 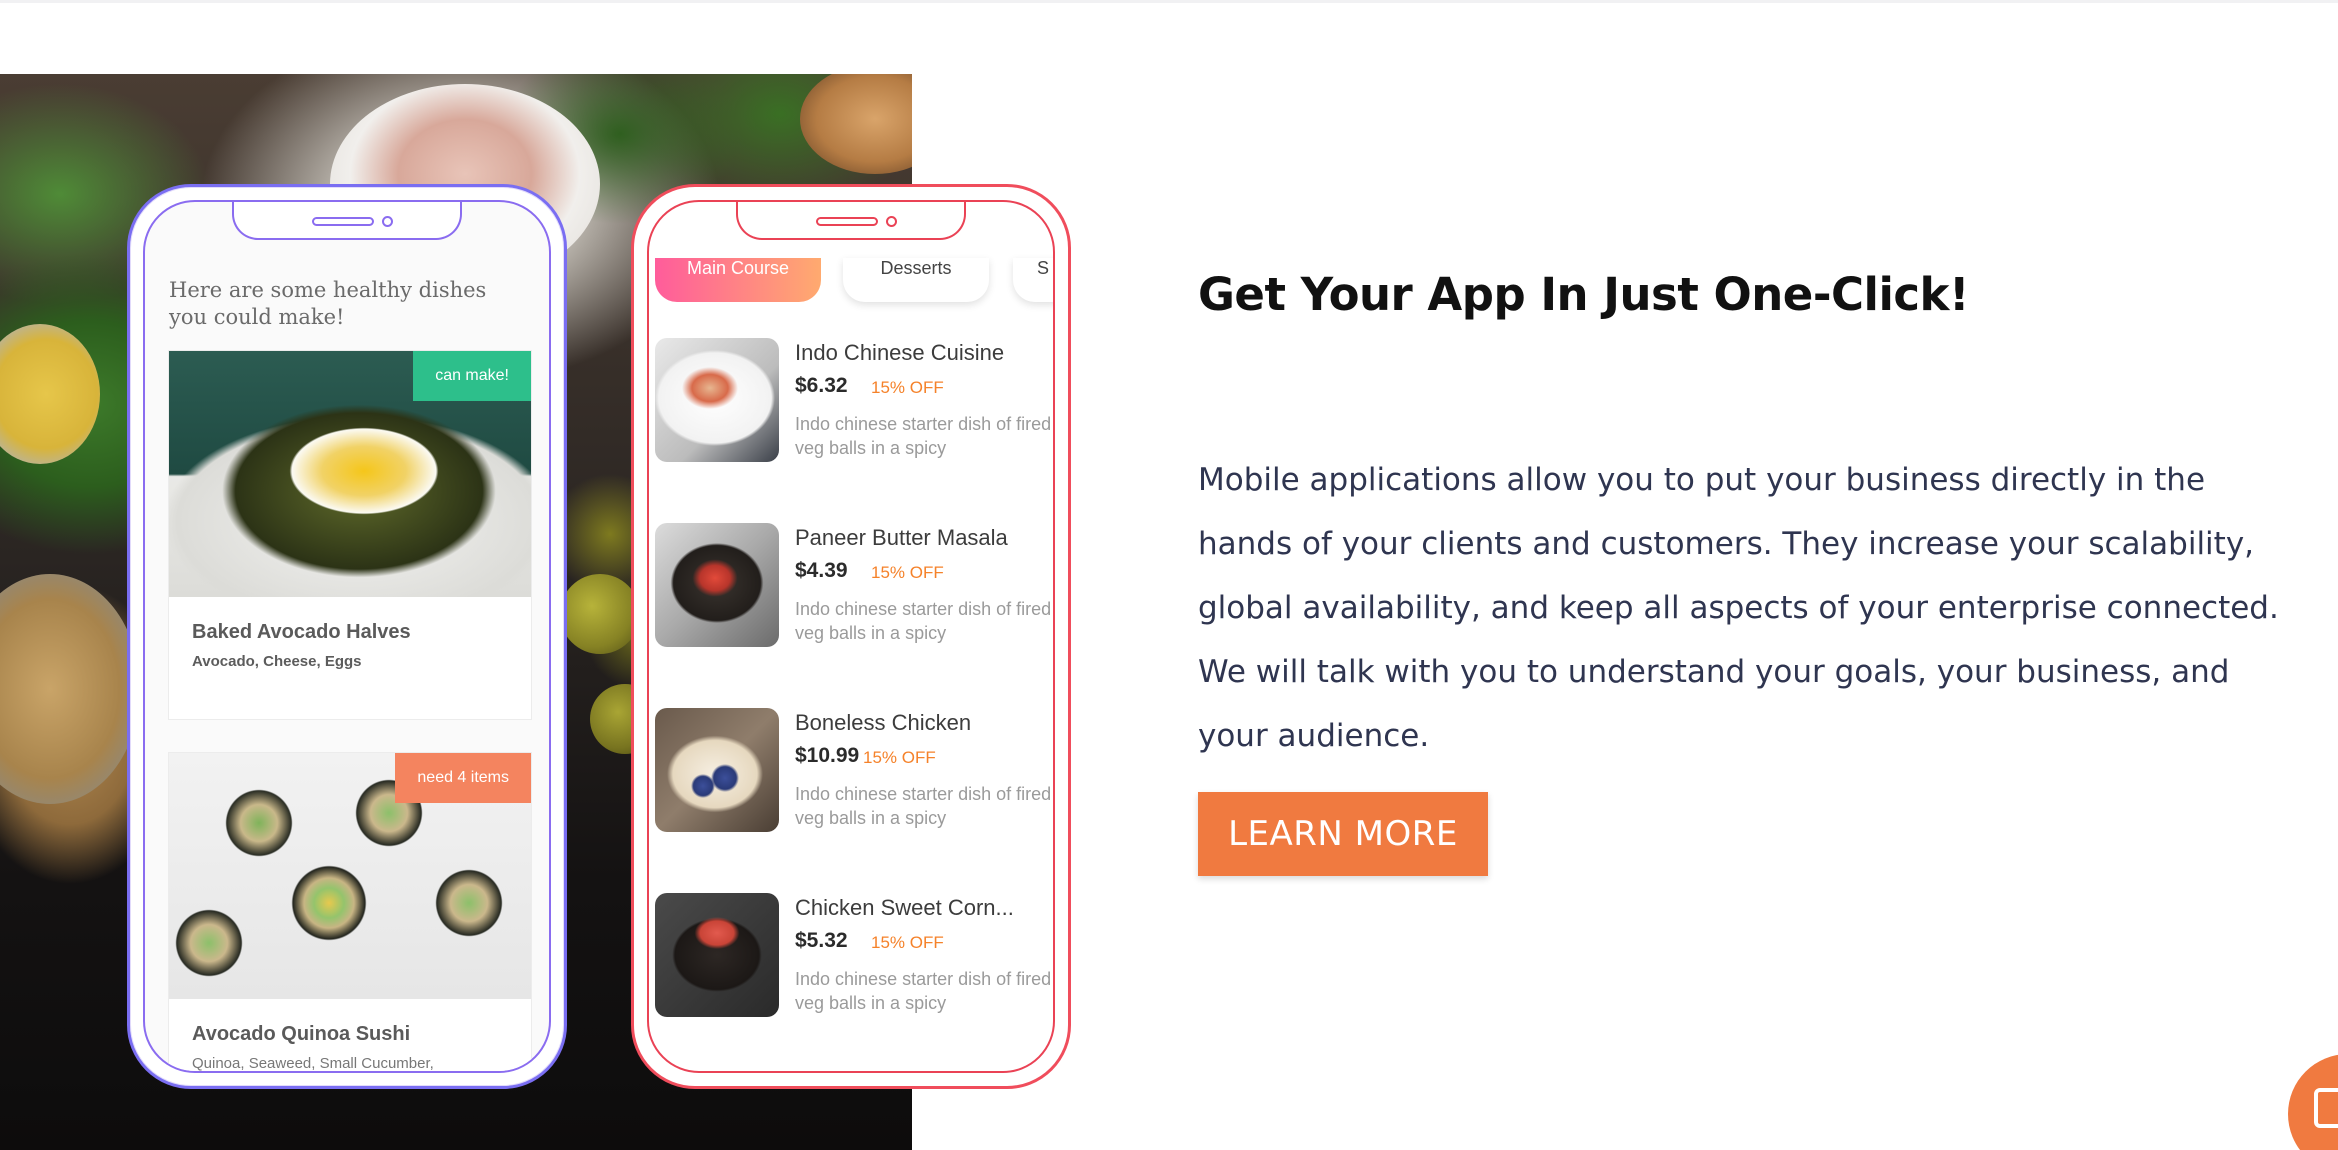 I want to click on tab-main-course: Main Course, so click(x=738, y=280).